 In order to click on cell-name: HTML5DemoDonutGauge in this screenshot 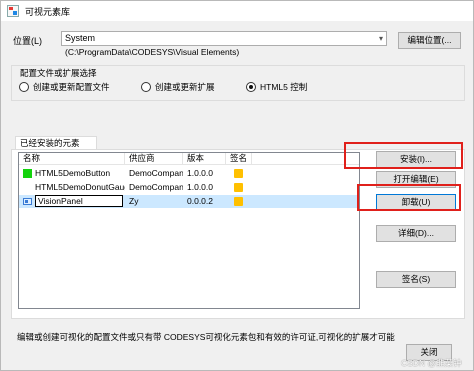, I will do `click(72, 187)`.